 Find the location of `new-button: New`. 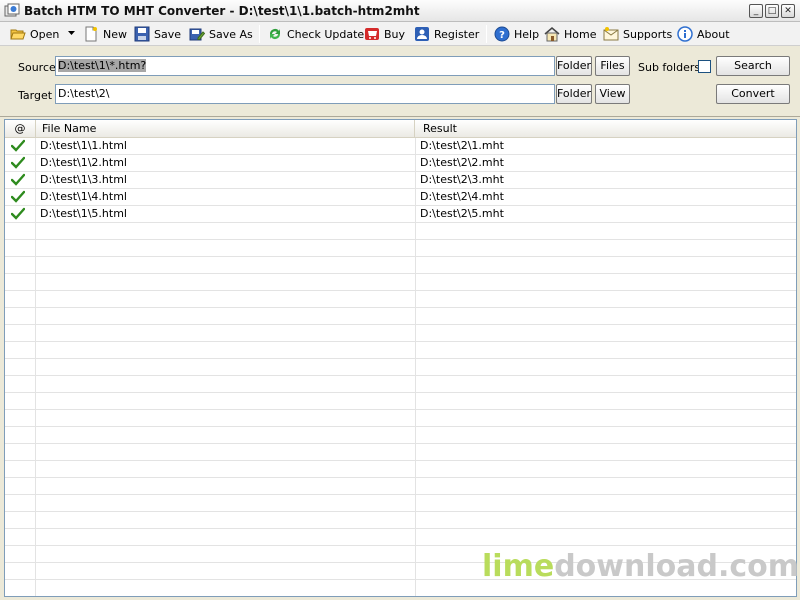

new-button: New is located at coordinates (105, 34).